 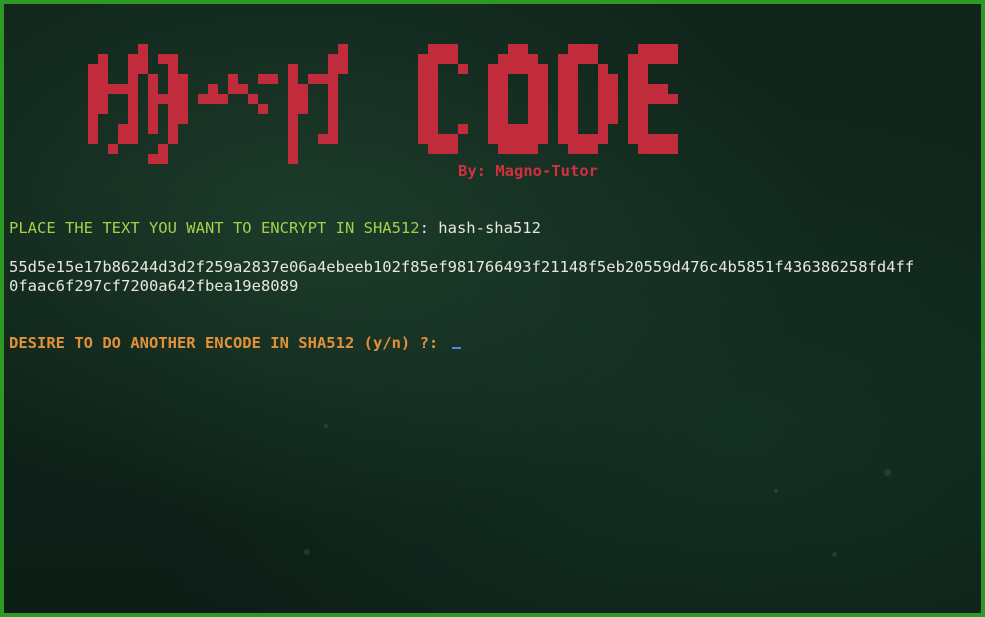 I want to click on hash-output-line-2: 0faac6f297cf7200a642fbea19e8089, so click(x=154, y=286).